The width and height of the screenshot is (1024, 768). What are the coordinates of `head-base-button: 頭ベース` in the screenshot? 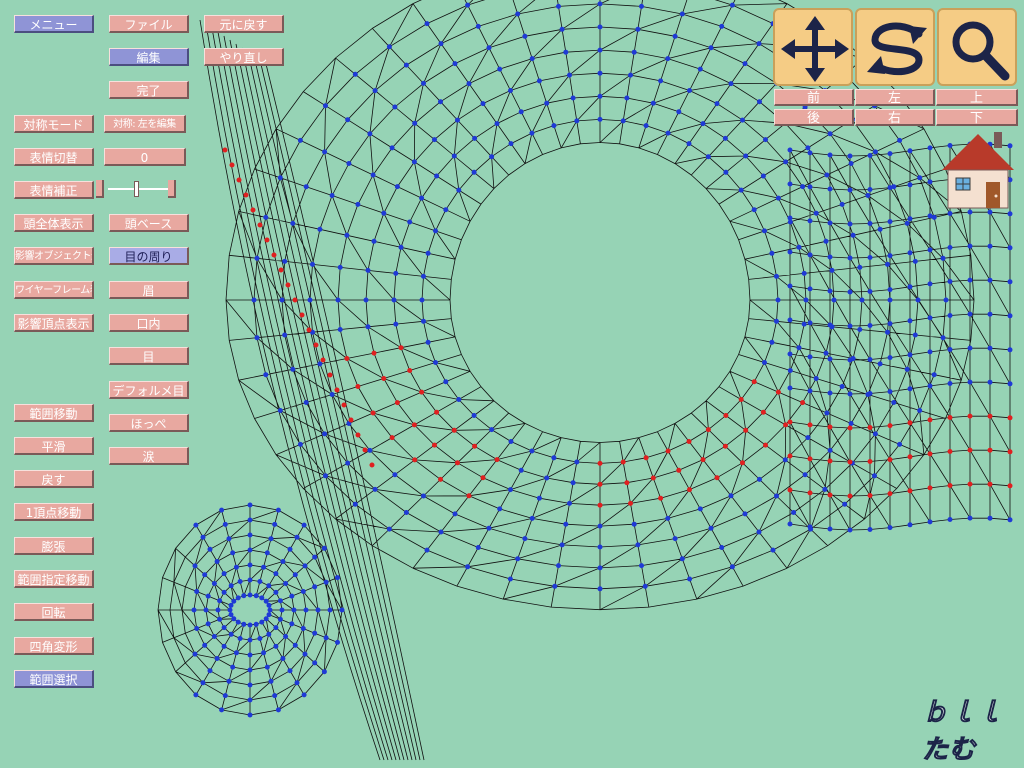 It's located at (149, 223).